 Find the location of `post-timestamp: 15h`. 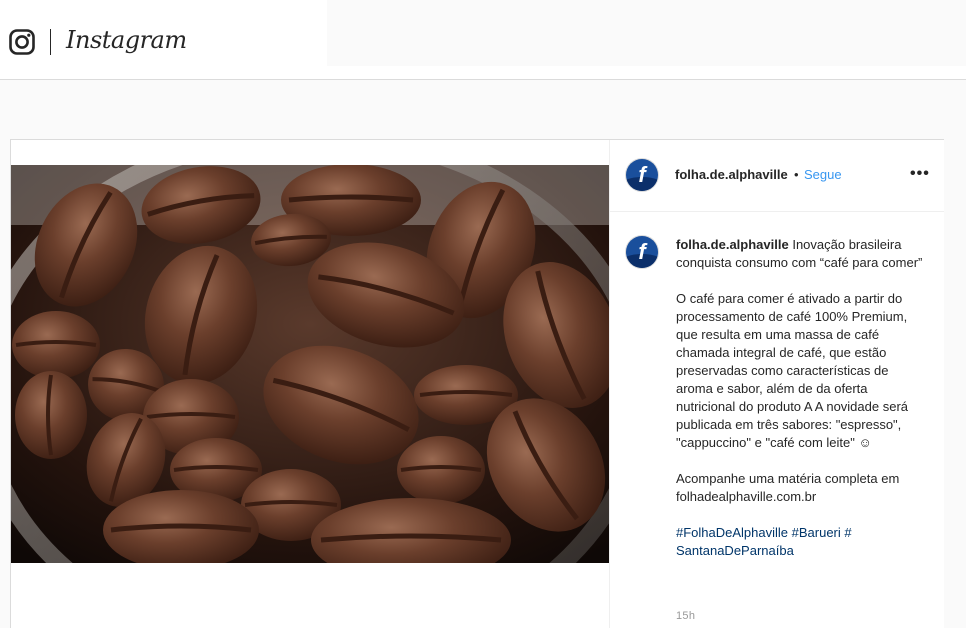

post-timestamp: 15h is located at coordinates (685, 616).